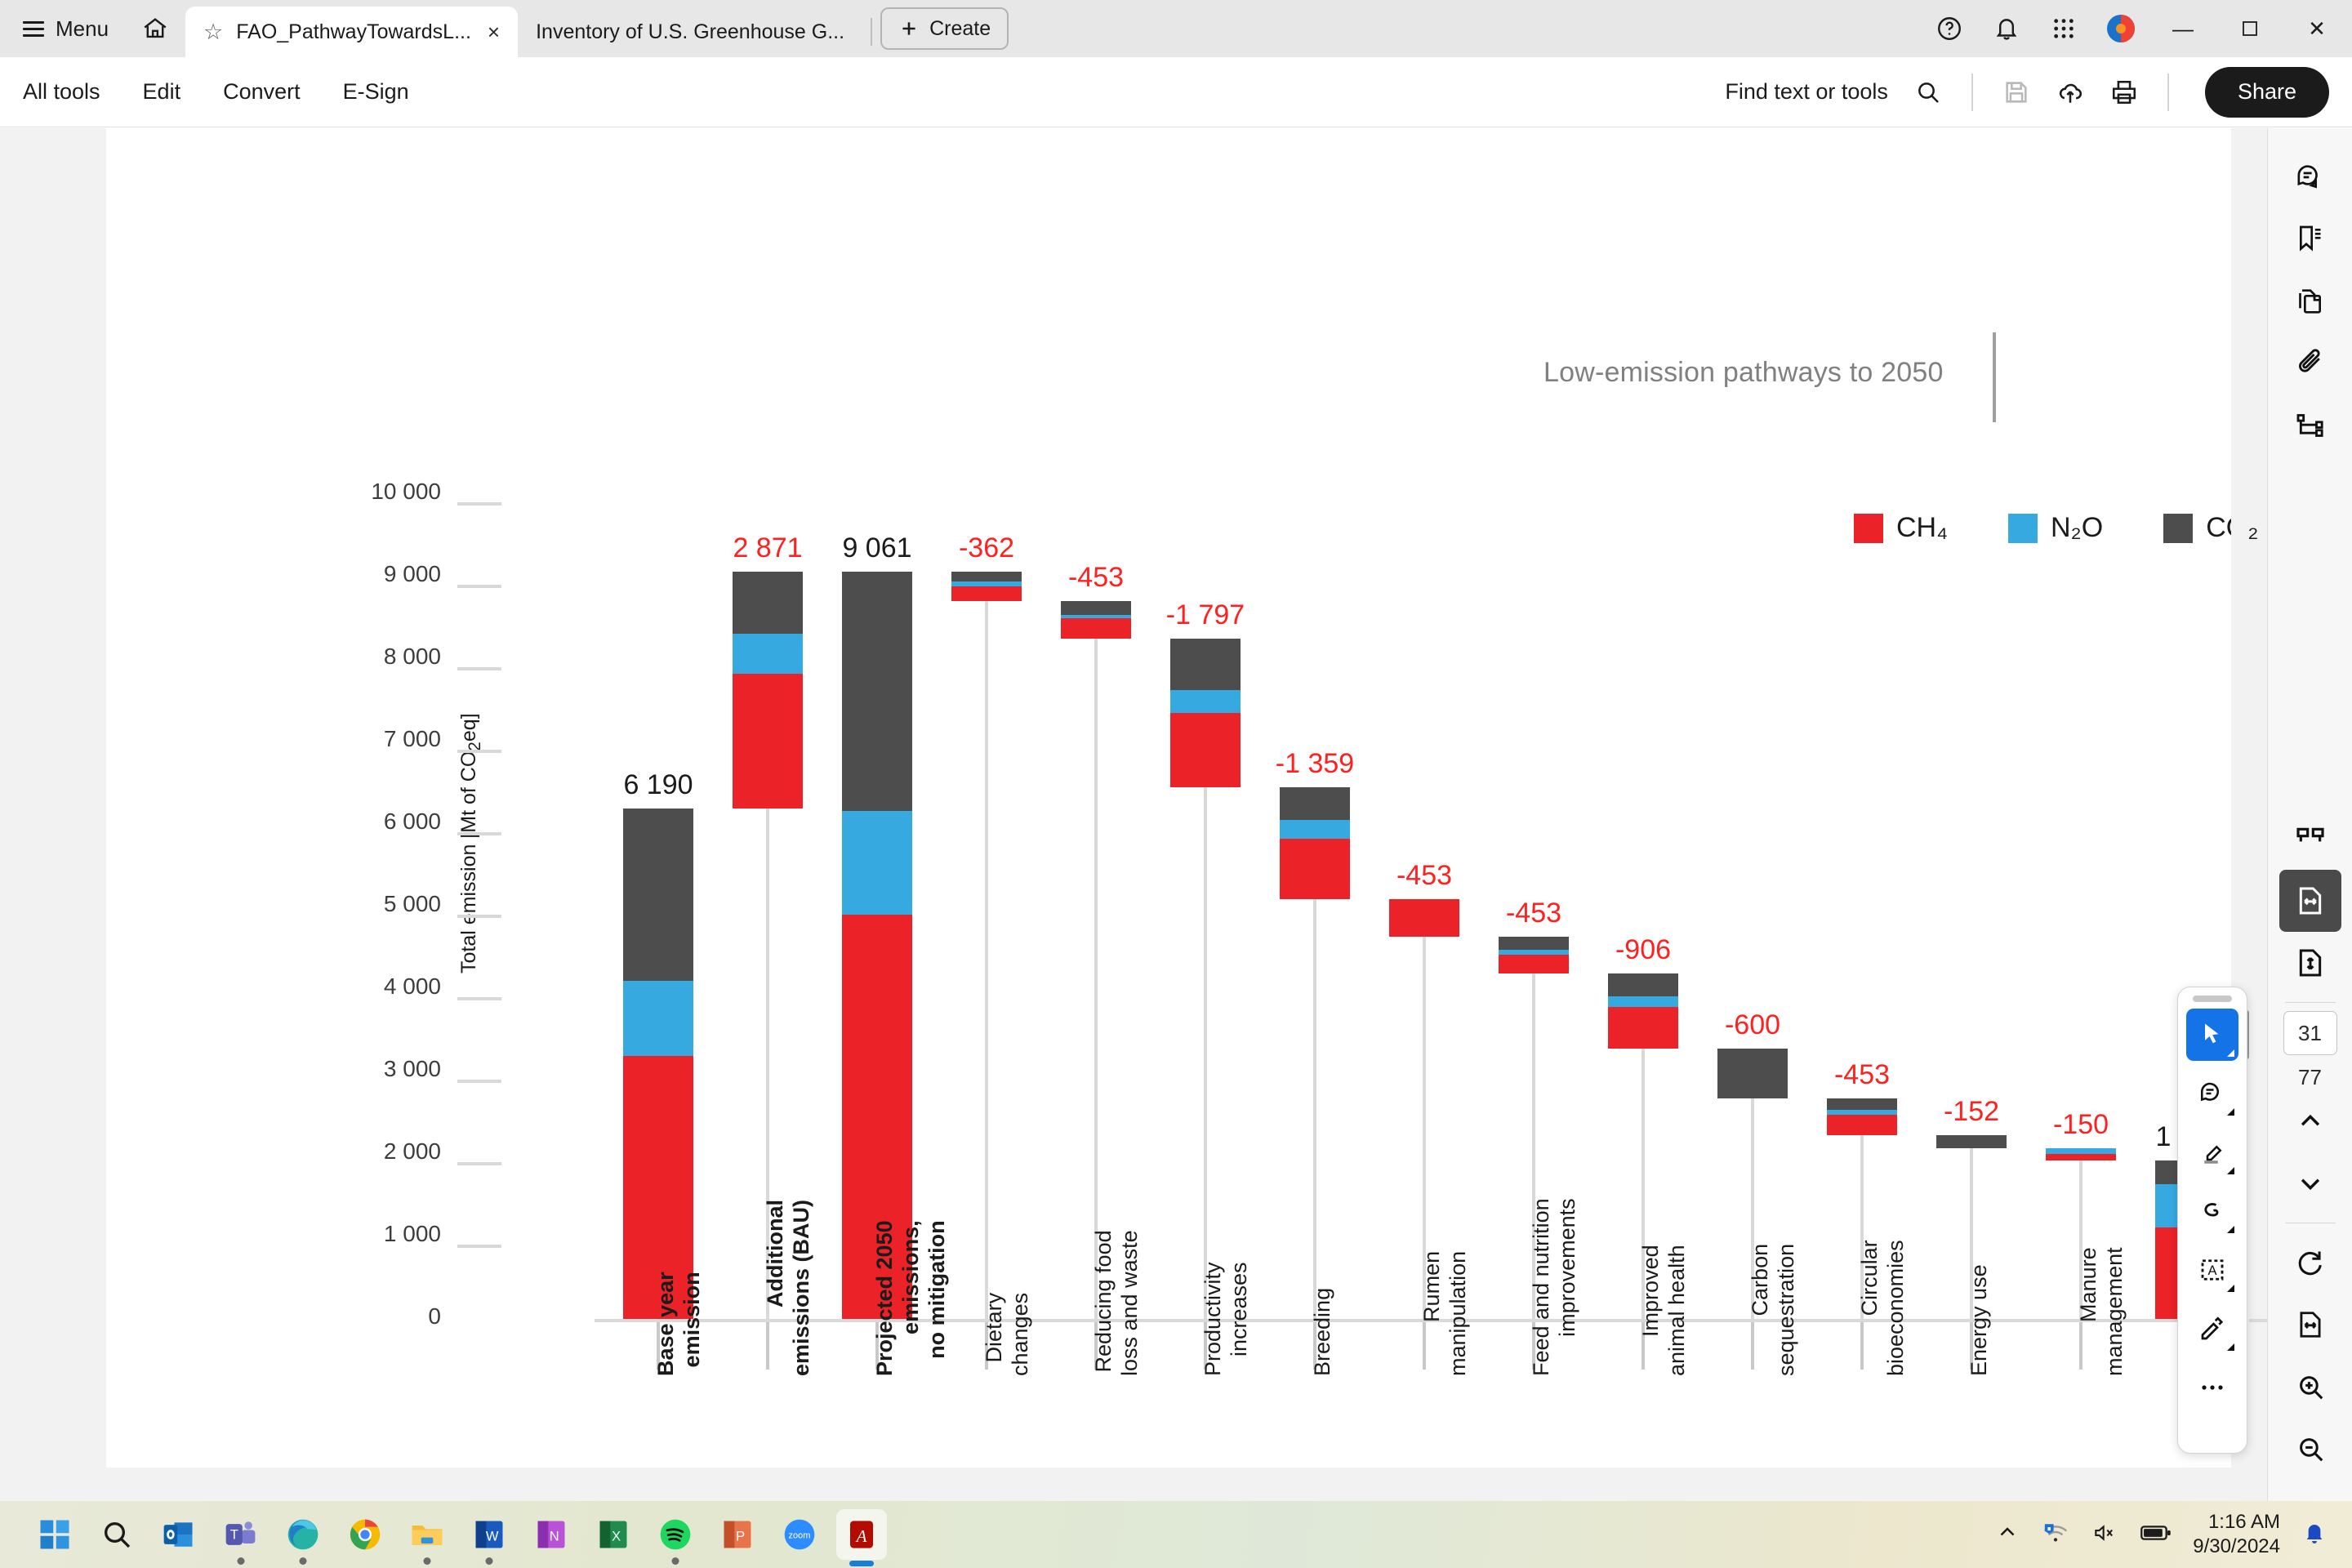  What do you see at coordinates (1922, 527) in the screenshot?
I see `legend-label-ch4: CH₄` at bounding box center [1922, 527].